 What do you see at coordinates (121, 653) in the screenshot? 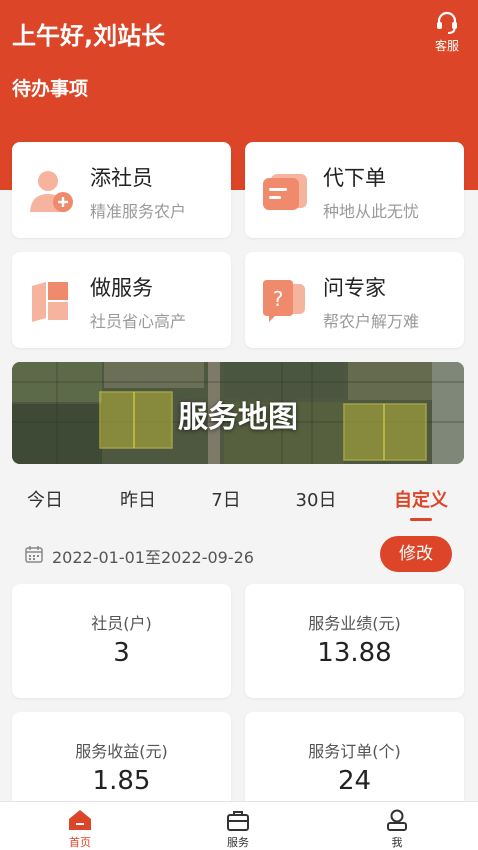
I see `stat-value: 3` at bounding box center [121, 653].